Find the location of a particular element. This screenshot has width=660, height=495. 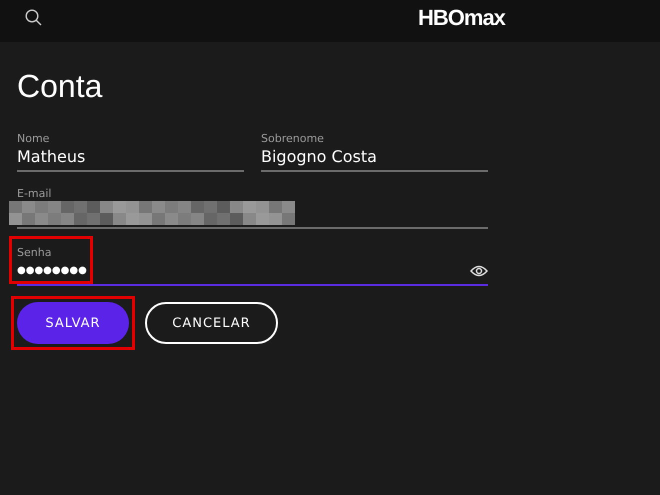

input-field: Sobrenome Bigogno Costa is located at coordinates (374, 150).